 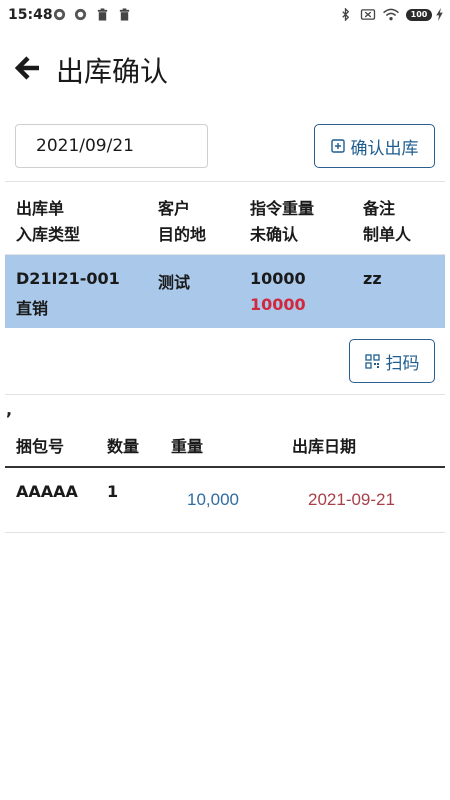 What do you see at coordinates (379, 208) in the screenshot?
I see `column-header-remark: 备注` at bounding box center [379, 208].